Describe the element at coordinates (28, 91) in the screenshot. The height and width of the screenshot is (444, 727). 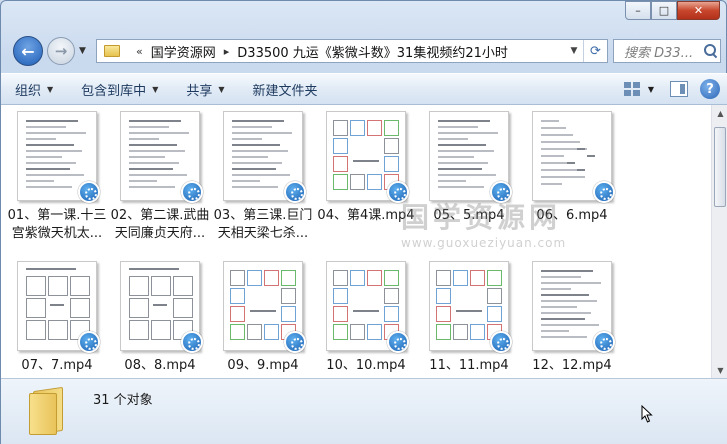
I see `organize-label: 组织` at that location.